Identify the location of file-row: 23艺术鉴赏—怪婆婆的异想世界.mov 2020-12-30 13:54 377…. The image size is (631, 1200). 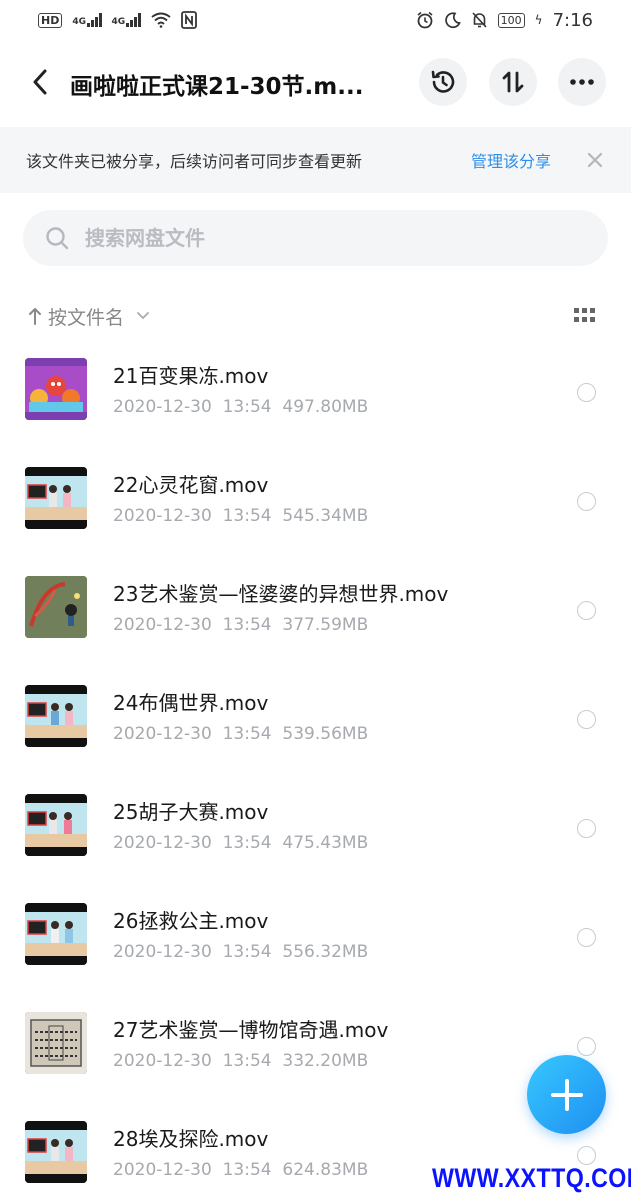
(315, 612).